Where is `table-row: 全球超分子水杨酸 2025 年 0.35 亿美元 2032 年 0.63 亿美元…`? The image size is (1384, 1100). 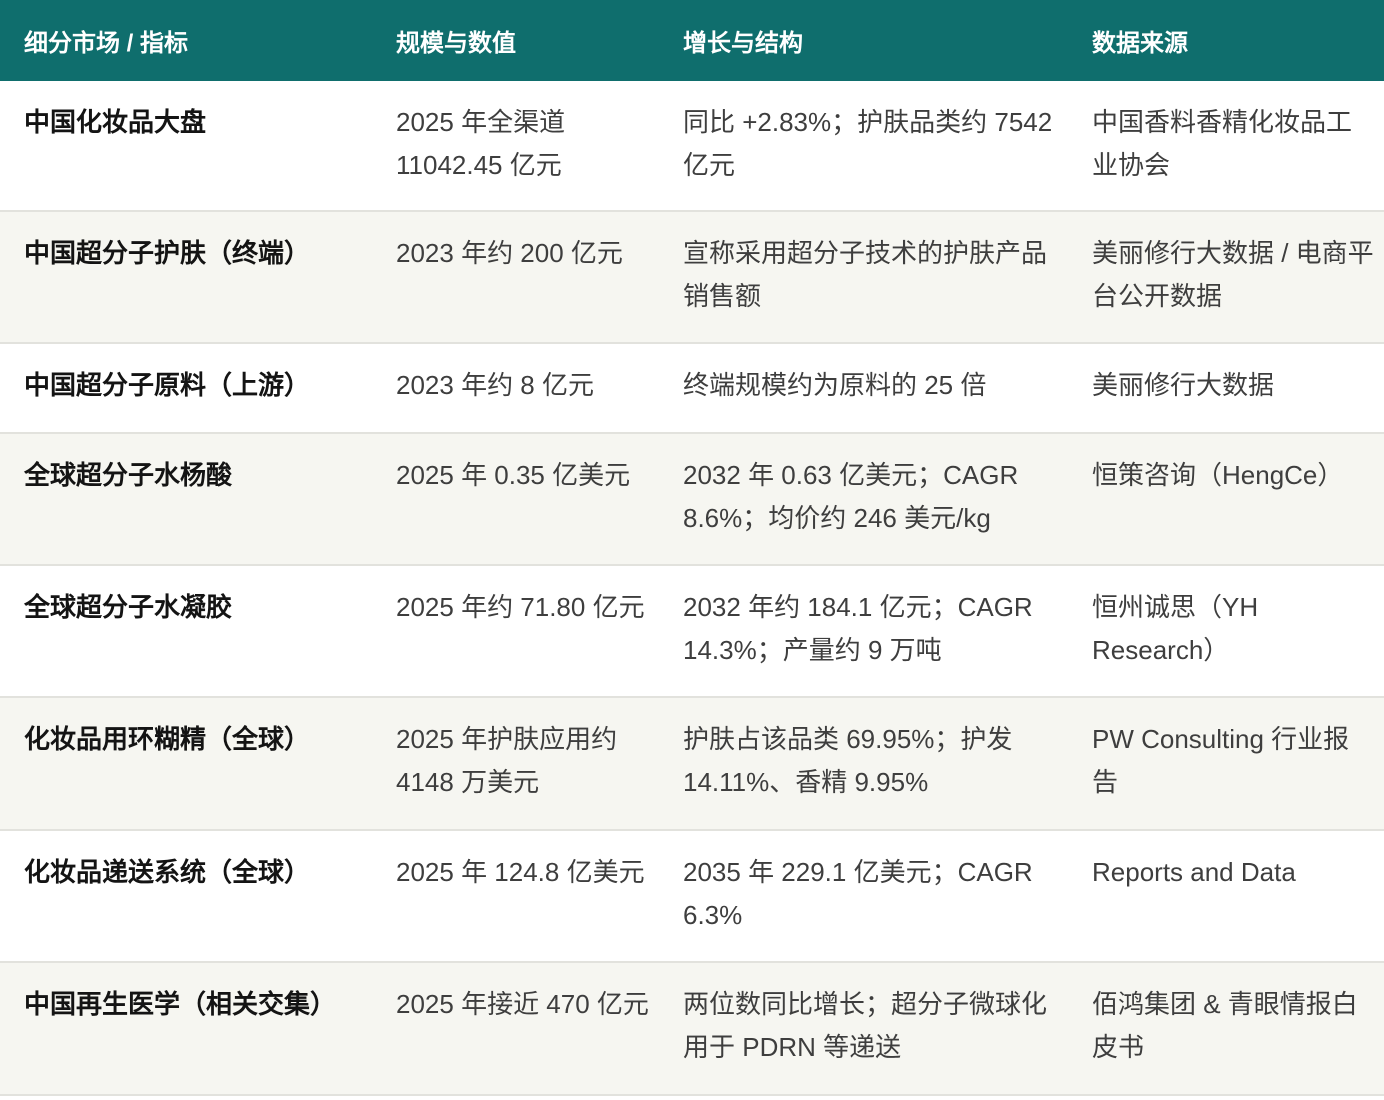 table-row: 全球超分子水杨酸 2025 年 0.35 亿美元 2032 年 0.63 亿美元… is located at coordinates (692, 500).